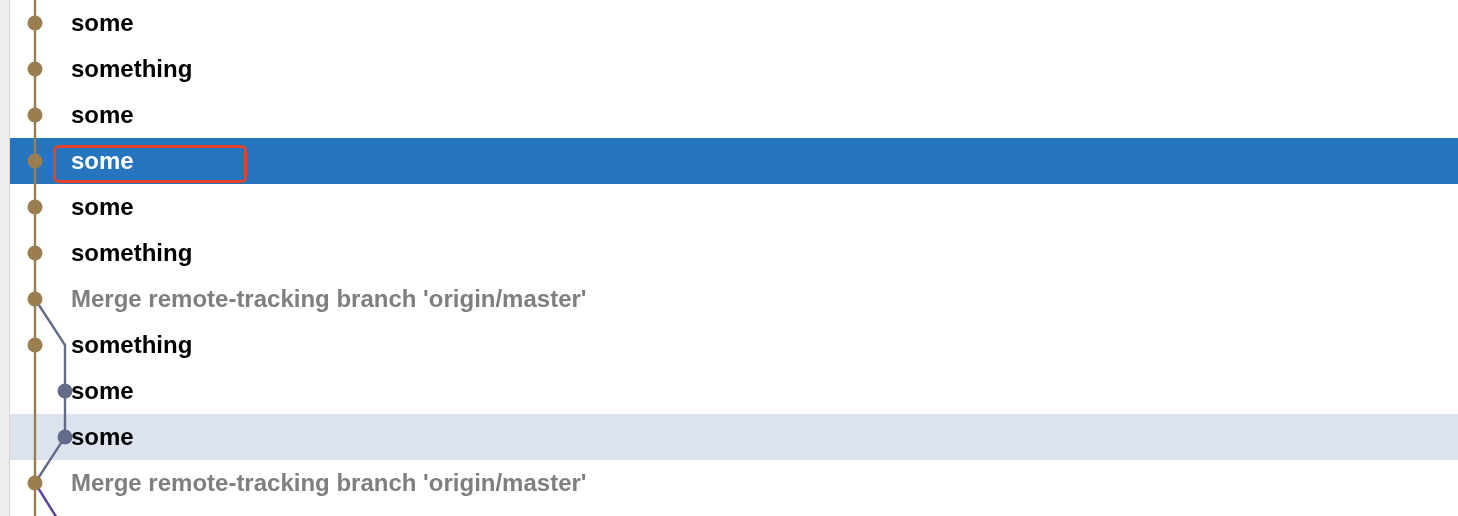 The image size is (1458, 516). Describe the element at coordinates (734, 161) in the screenshot. I see `selected-row: some` at that location.